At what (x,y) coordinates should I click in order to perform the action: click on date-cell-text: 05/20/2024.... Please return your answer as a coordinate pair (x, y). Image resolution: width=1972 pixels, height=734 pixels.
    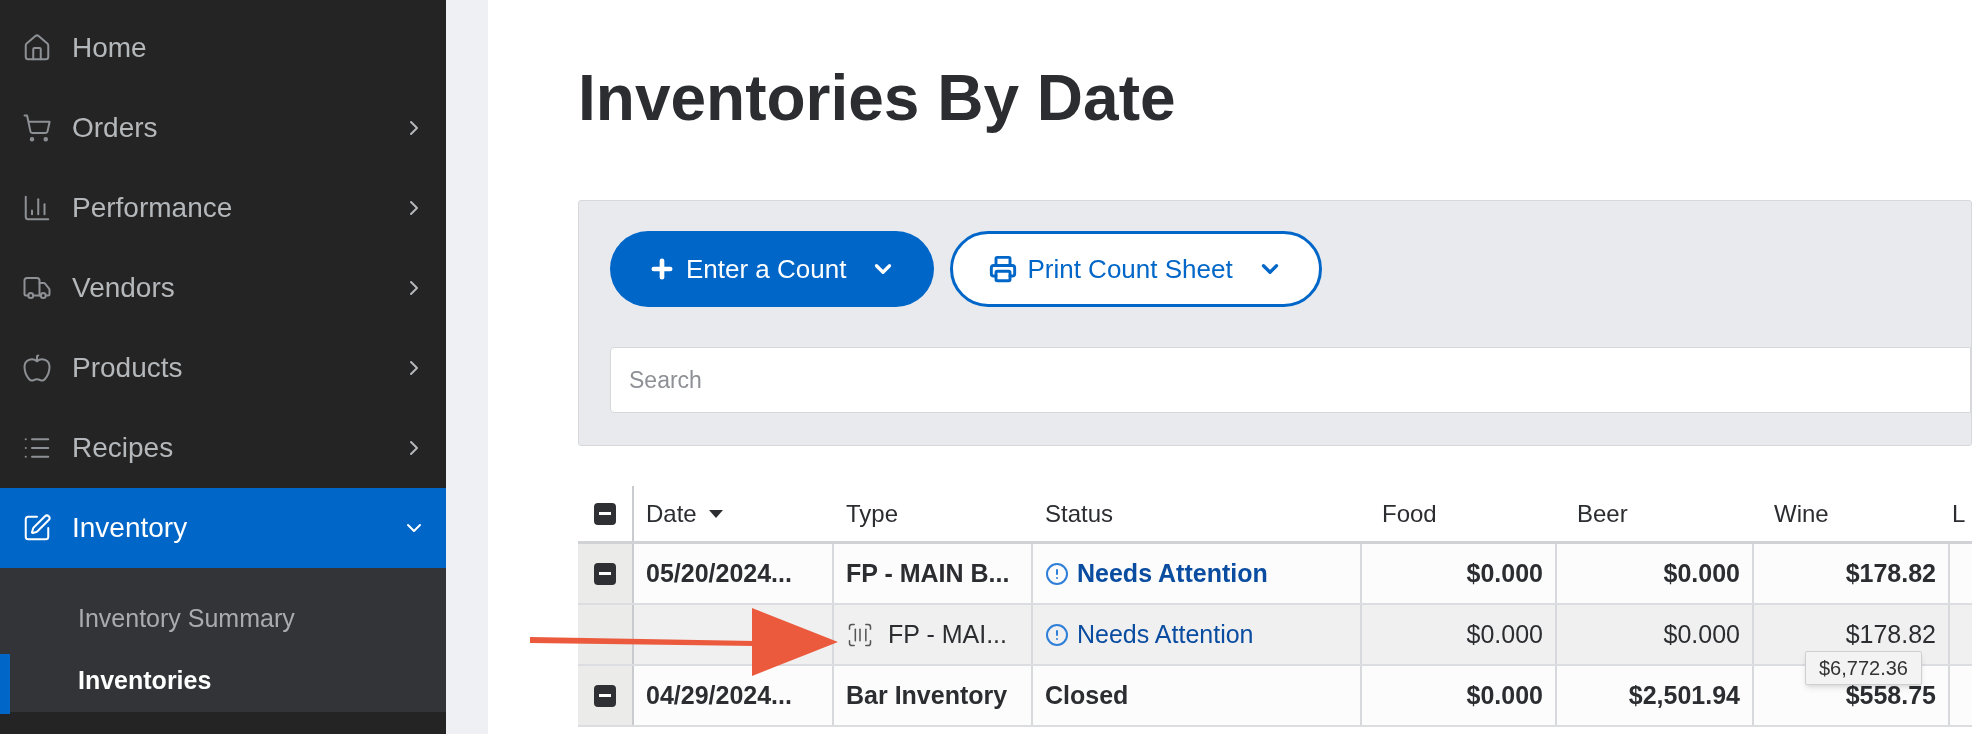
    Looking at the image, I should click on (719, 573).